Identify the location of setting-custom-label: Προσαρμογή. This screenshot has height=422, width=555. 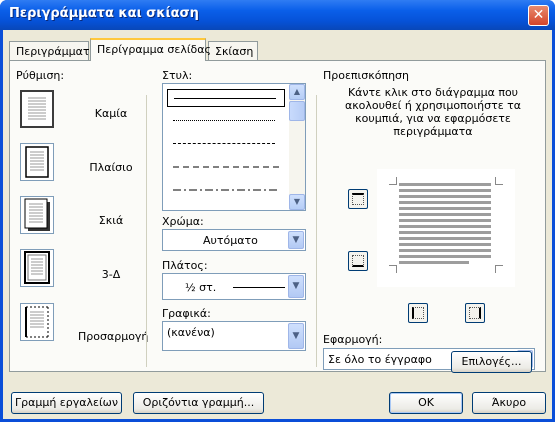
(113, 336).